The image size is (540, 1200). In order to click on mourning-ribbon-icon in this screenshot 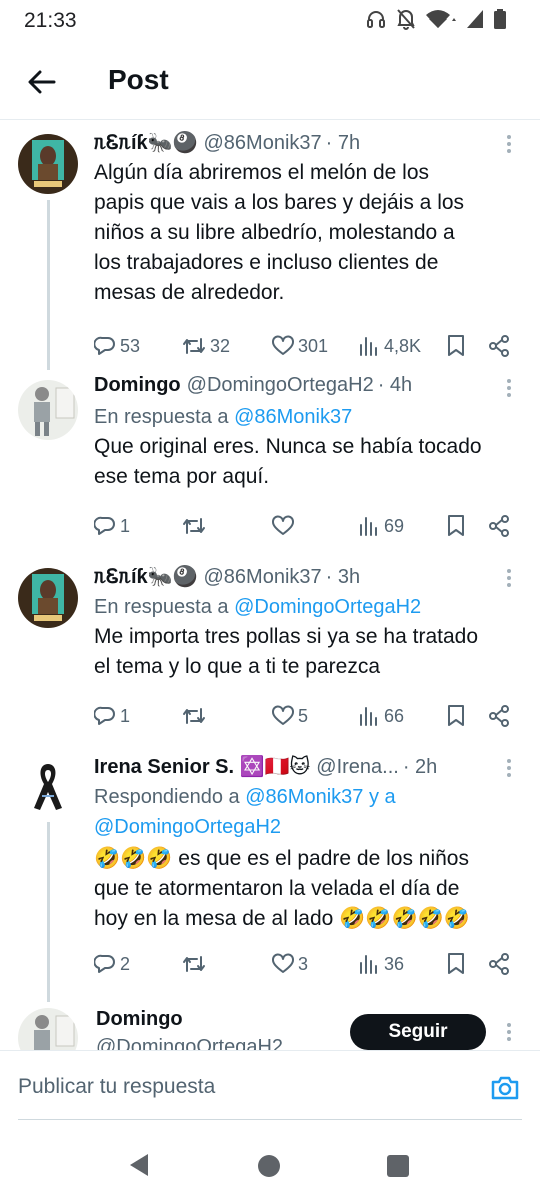, I will do `click(48, 786)`.